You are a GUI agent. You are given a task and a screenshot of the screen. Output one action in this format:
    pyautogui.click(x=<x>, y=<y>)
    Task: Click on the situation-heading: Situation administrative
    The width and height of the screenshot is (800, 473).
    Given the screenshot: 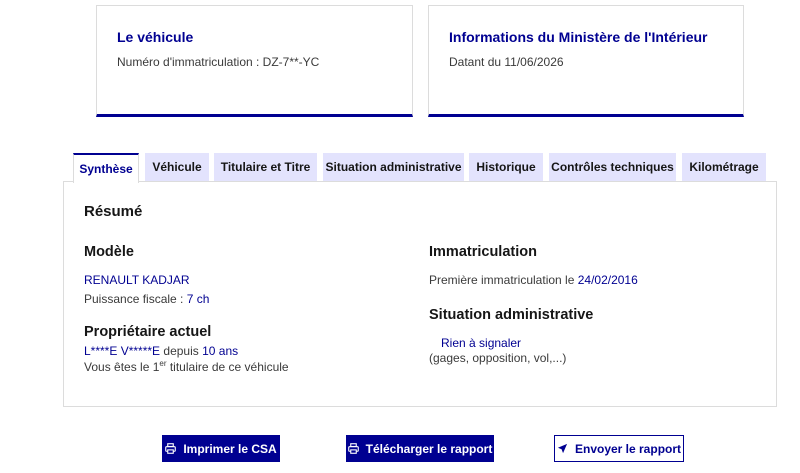 What is the action you would take?
    pyautogui.click(x=511, y=315)
    